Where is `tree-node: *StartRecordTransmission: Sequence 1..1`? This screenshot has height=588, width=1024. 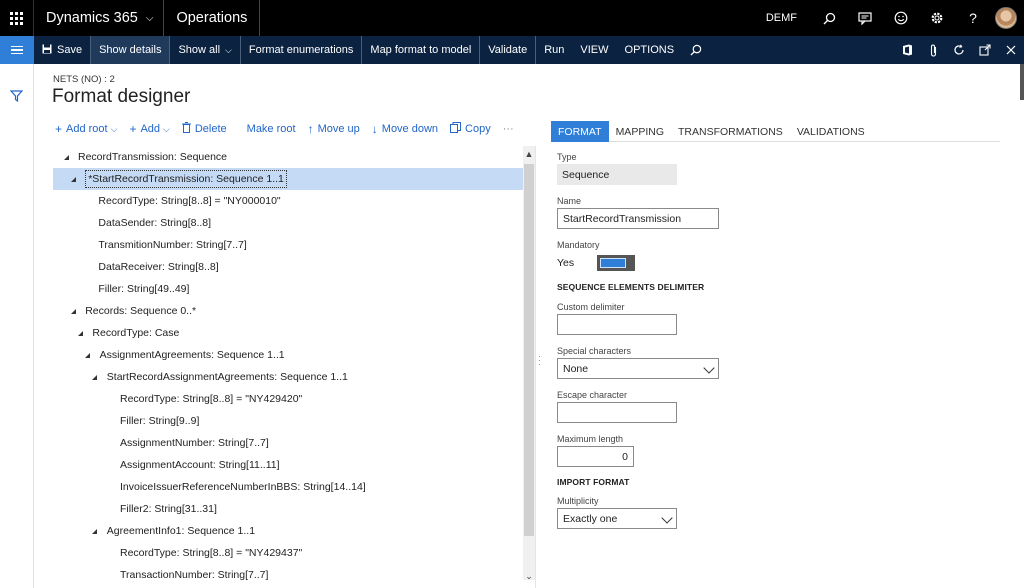 tree-node: *StartRecordTransmission: Sequence 1..1 is located at coordinates (288, 179).